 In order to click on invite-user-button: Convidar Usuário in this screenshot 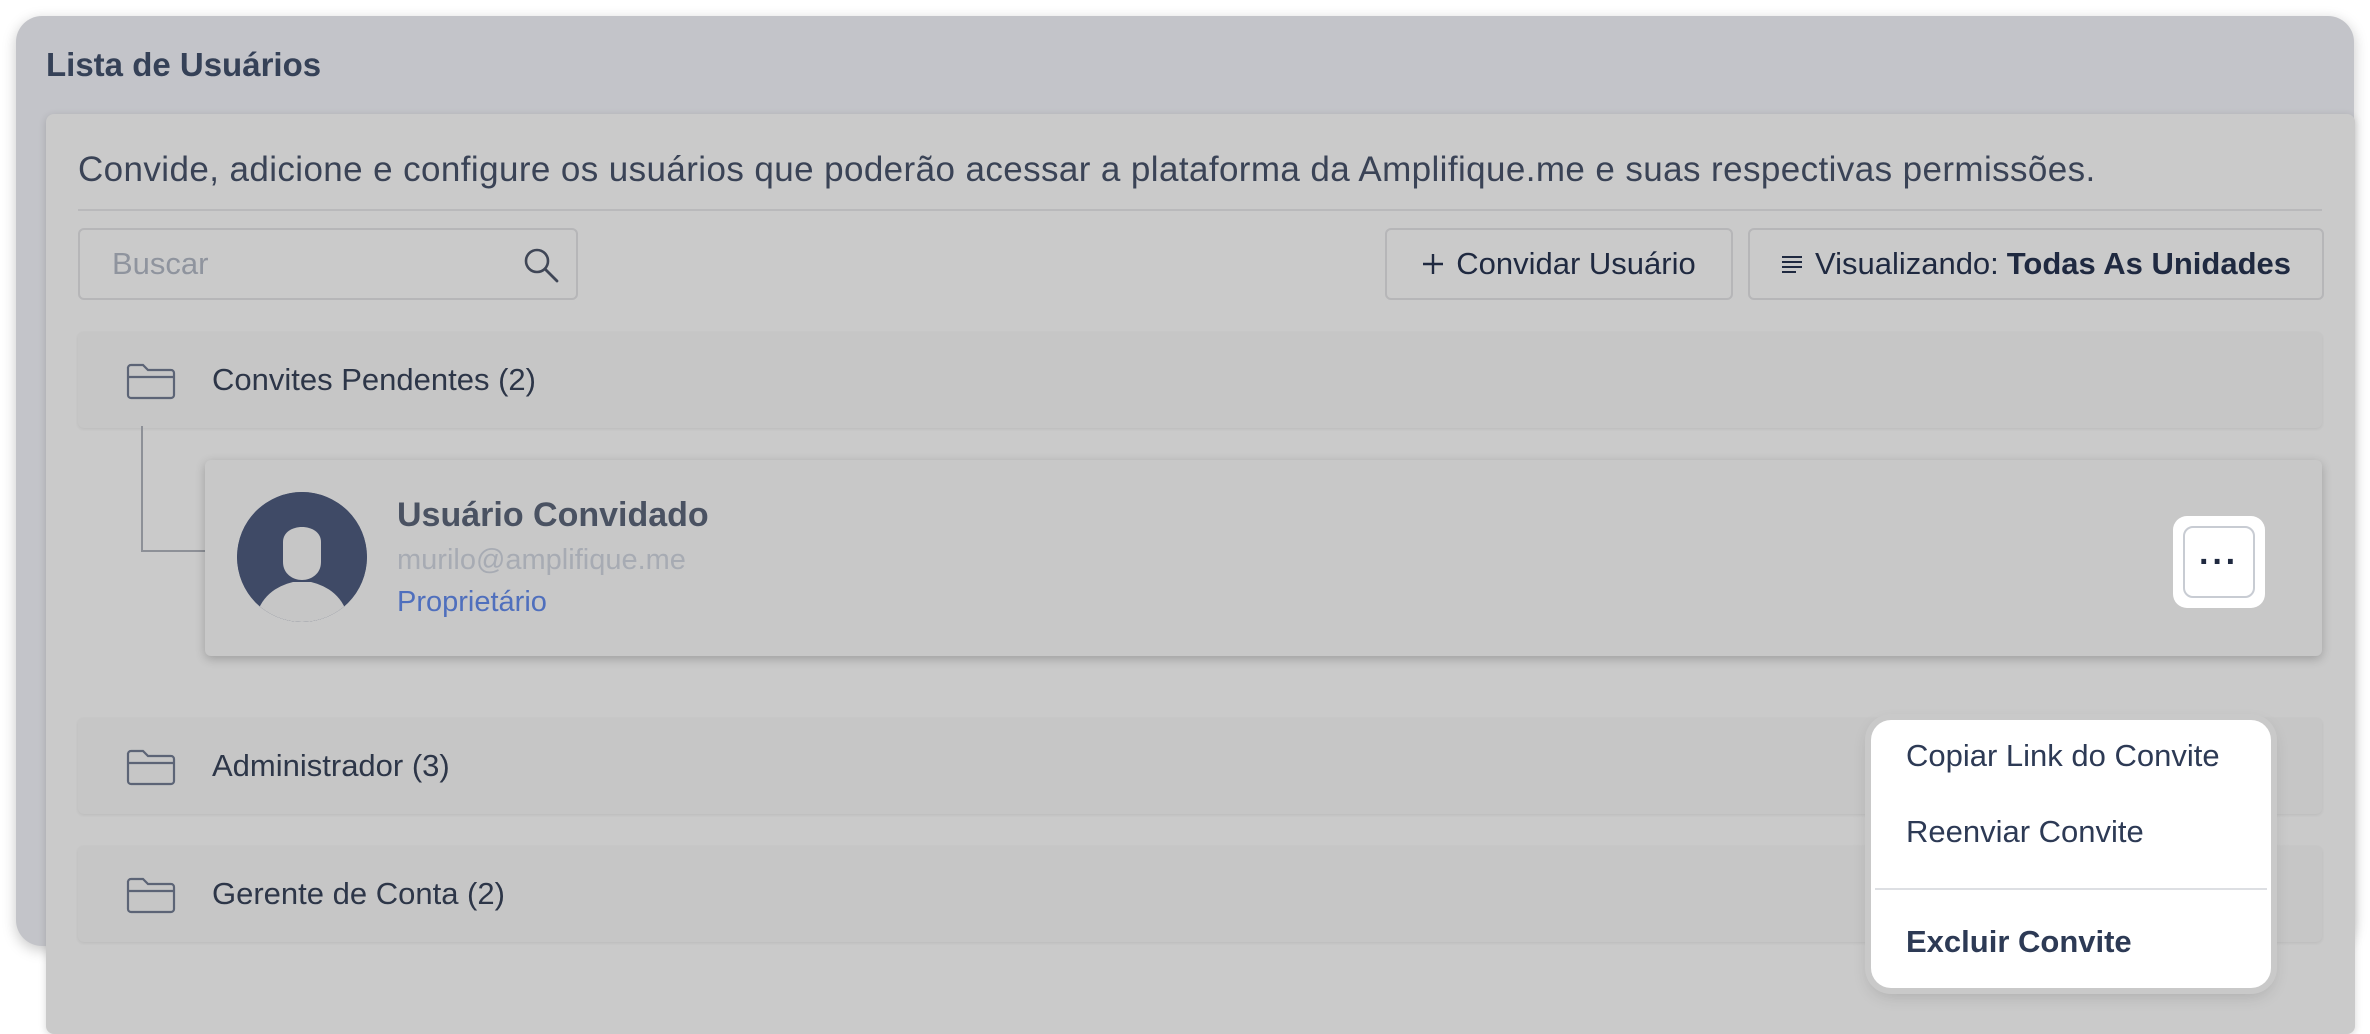, I will do `click(1559, 264)`.